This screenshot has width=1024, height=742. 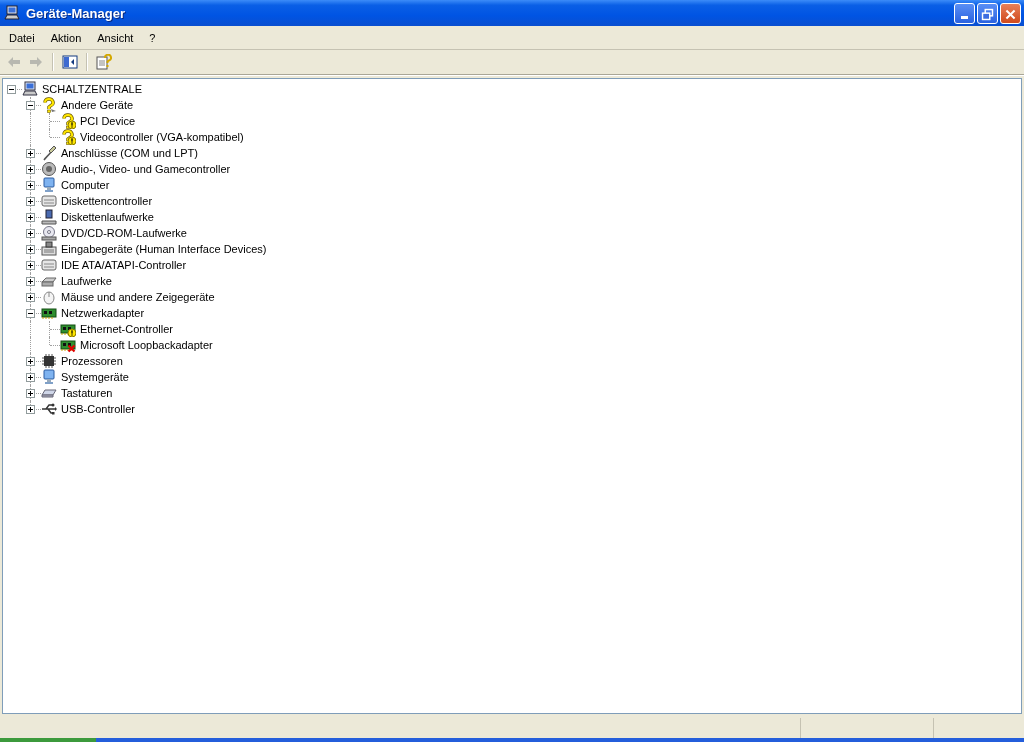 What do you see at coordinates (103, 313) in the screenshot?
I see `tree-item: Netzwerkadapter` at bounding box center [103, 313].